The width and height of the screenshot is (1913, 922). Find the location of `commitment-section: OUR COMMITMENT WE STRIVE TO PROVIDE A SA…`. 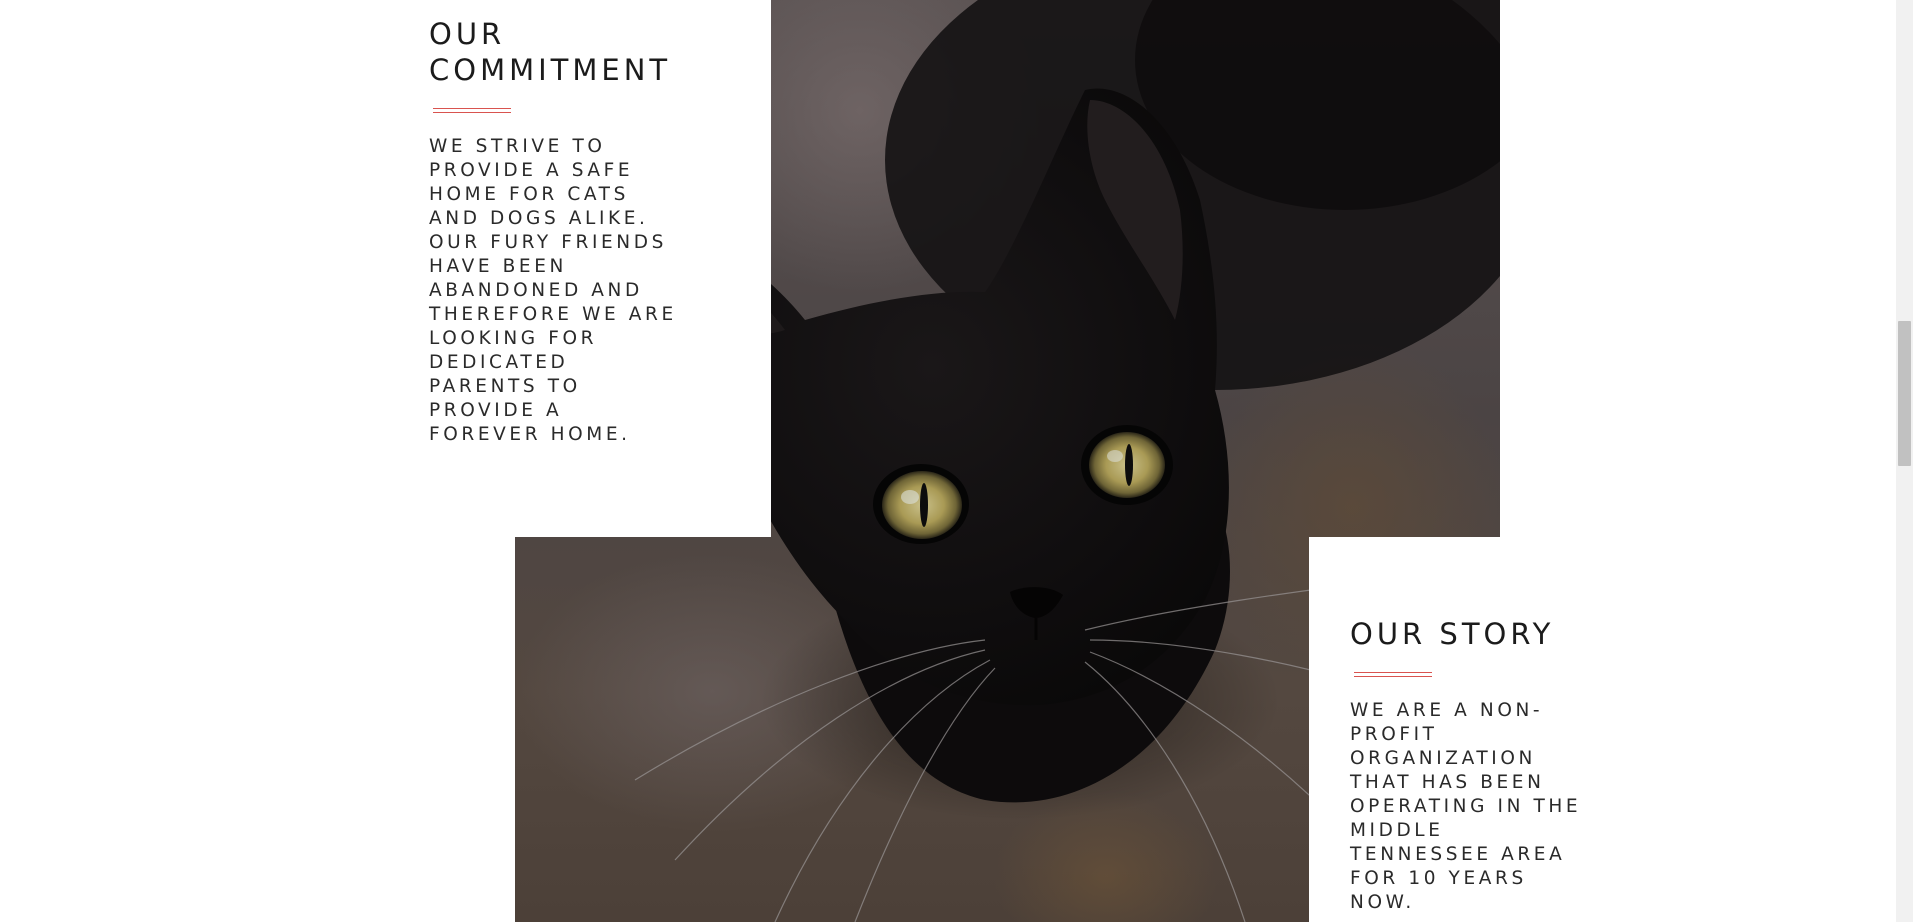

commitment-section: OUR COMMITMENT WE STRIVE TO PROVIDE A SA… is located at coordinates (554, 231).